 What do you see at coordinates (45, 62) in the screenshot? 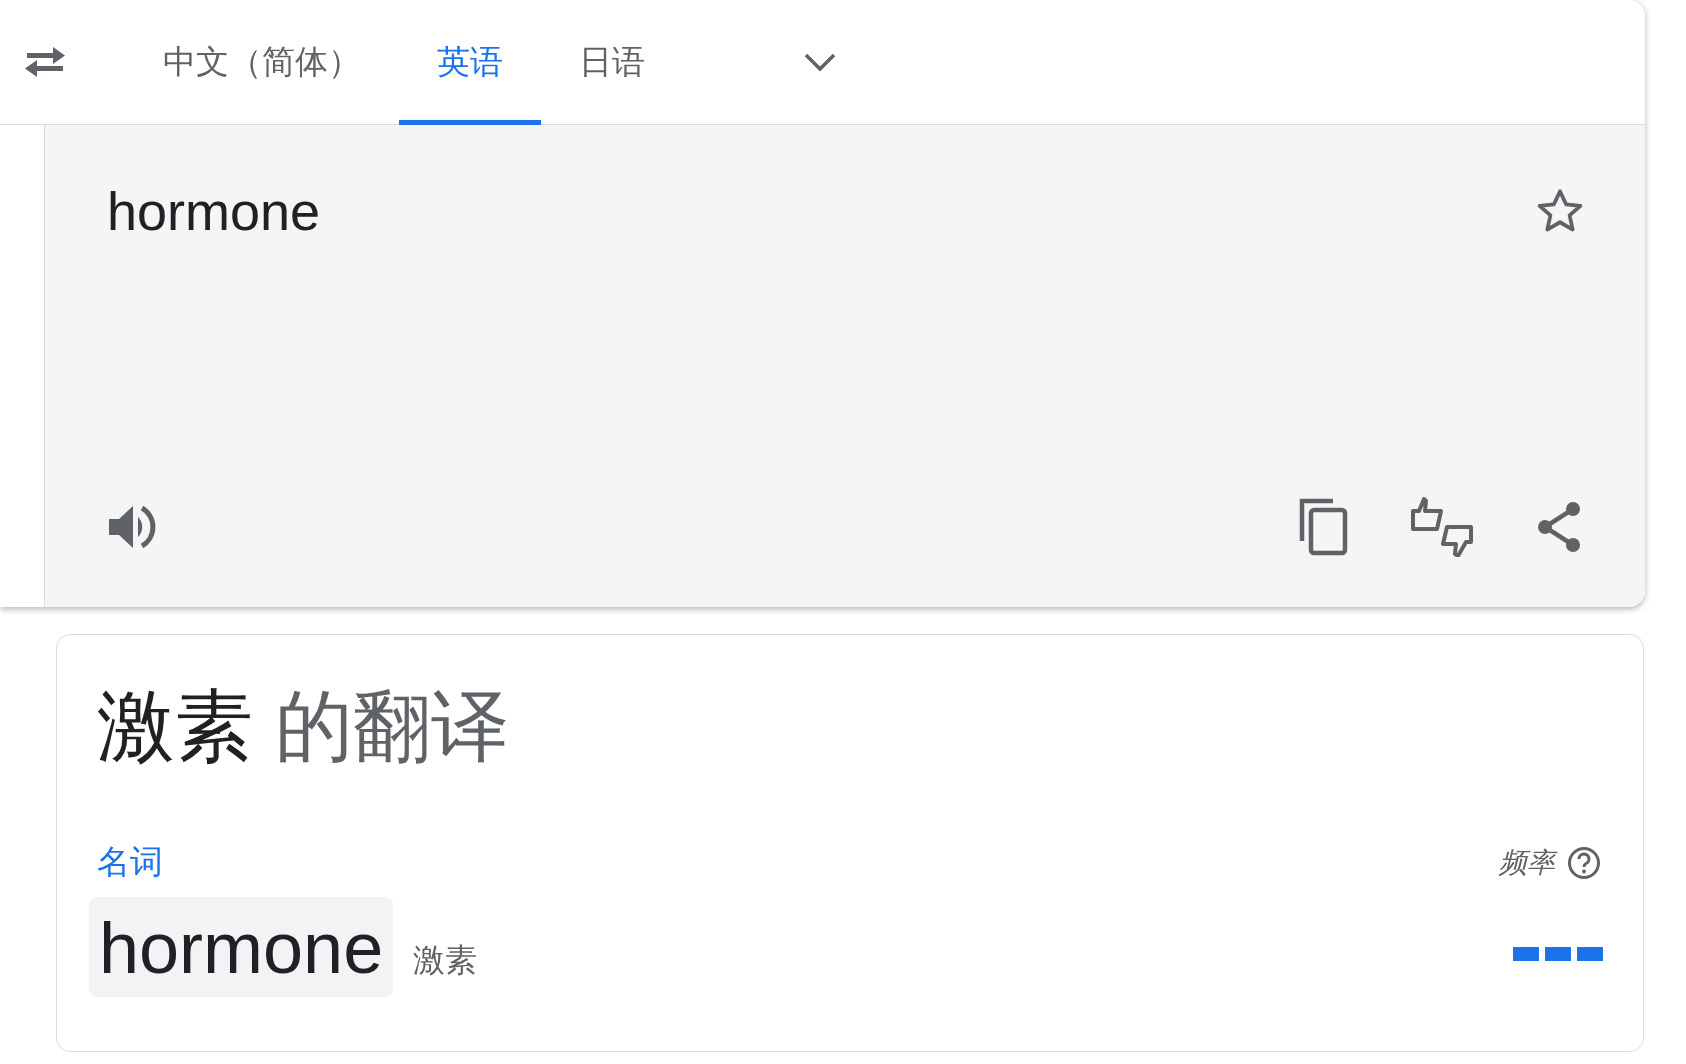
I see `swap-languages-icon` at bounding box center [45, 62].